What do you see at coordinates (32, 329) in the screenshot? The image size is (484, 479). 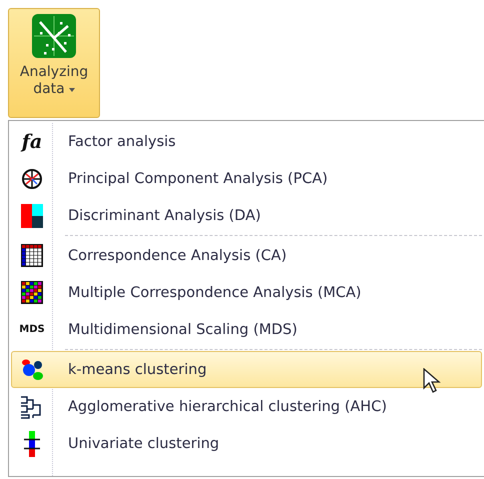 I see `text-icon: MDS` at bounding box center [32, 329].